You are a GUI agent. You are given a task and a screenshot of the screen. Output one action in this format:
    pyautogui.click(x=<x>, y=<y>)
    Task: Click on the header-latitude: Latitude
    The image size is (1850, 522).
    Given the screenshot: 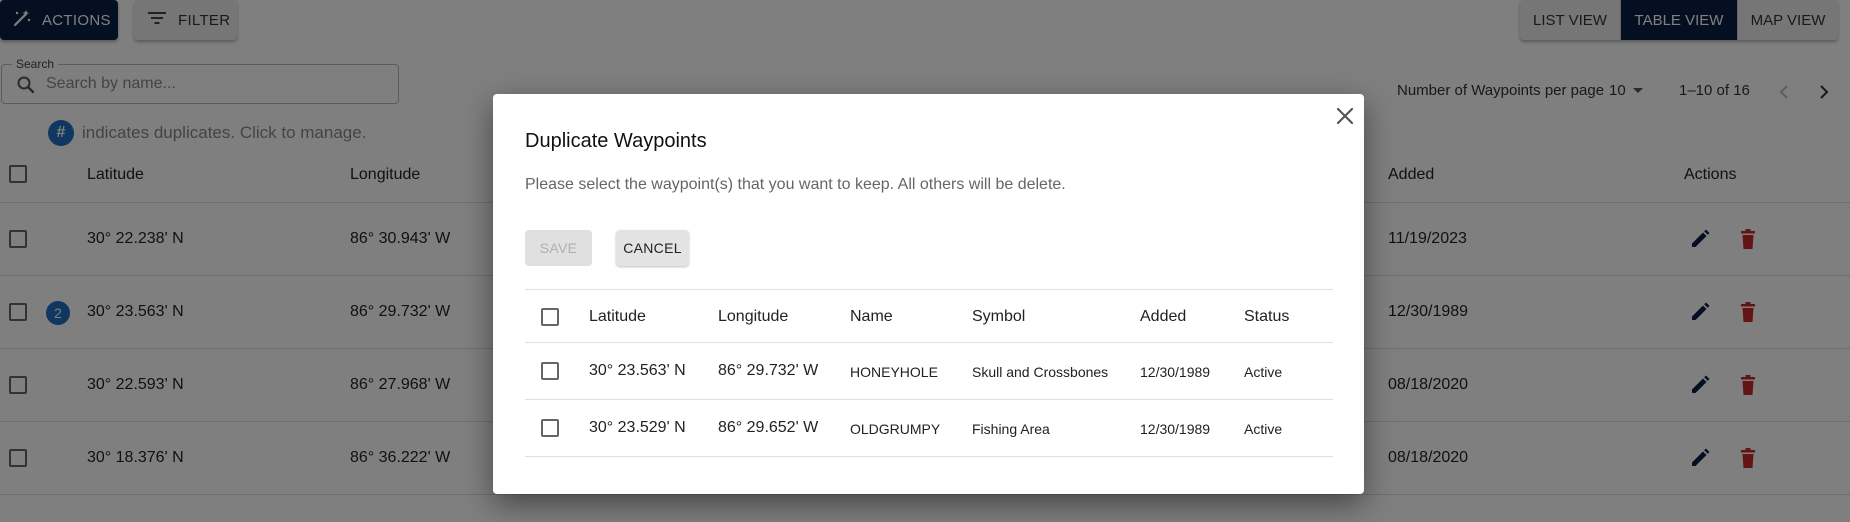 What is the action you would take?
    pyautogui.click(x=617, y=316)
    